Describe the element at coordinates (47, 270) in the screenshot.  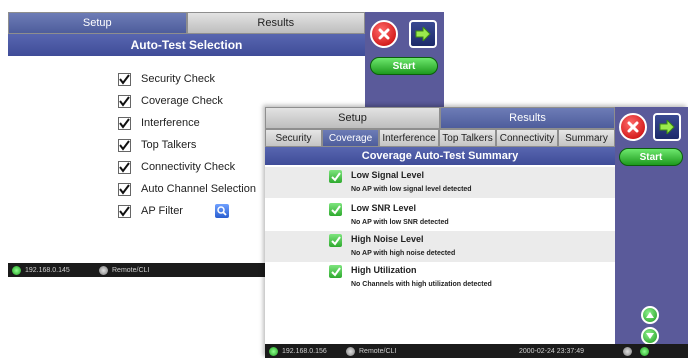
I see `ip-address: 192.168.0.145` at that location.